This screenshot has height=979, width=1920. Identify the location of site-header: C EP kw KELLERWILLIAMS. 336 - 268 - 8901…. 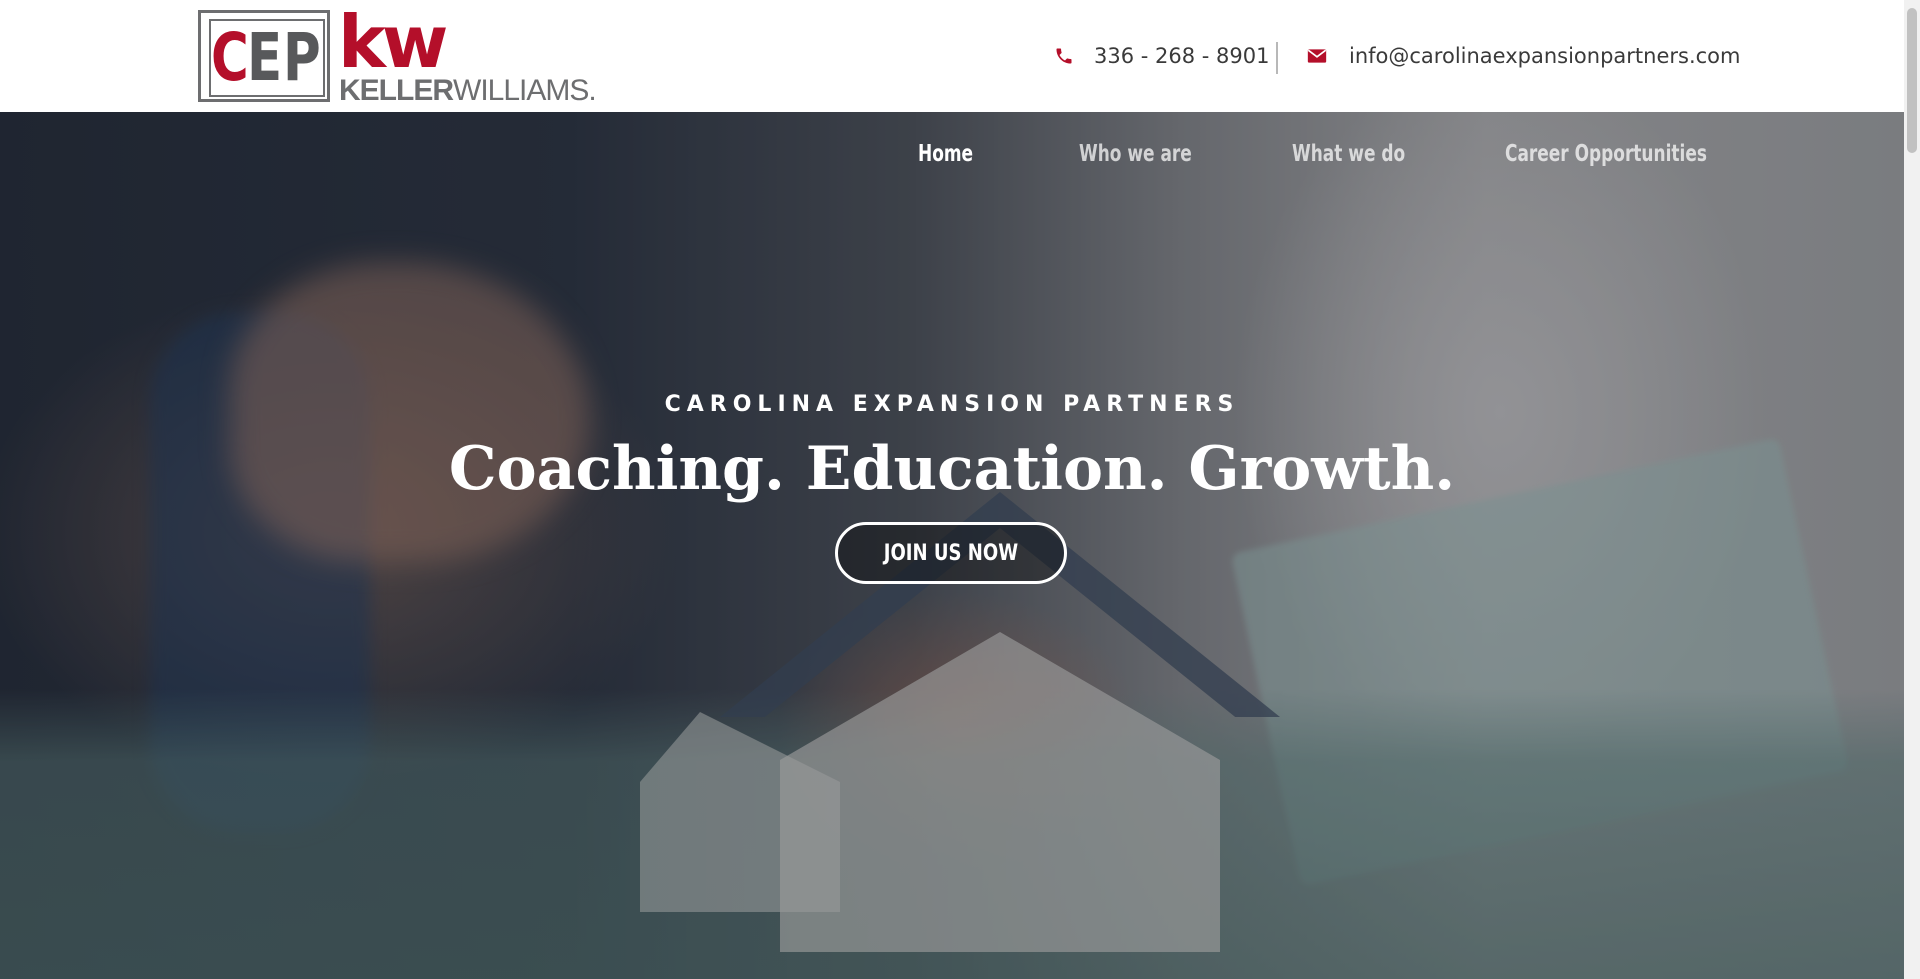
(952, 56).